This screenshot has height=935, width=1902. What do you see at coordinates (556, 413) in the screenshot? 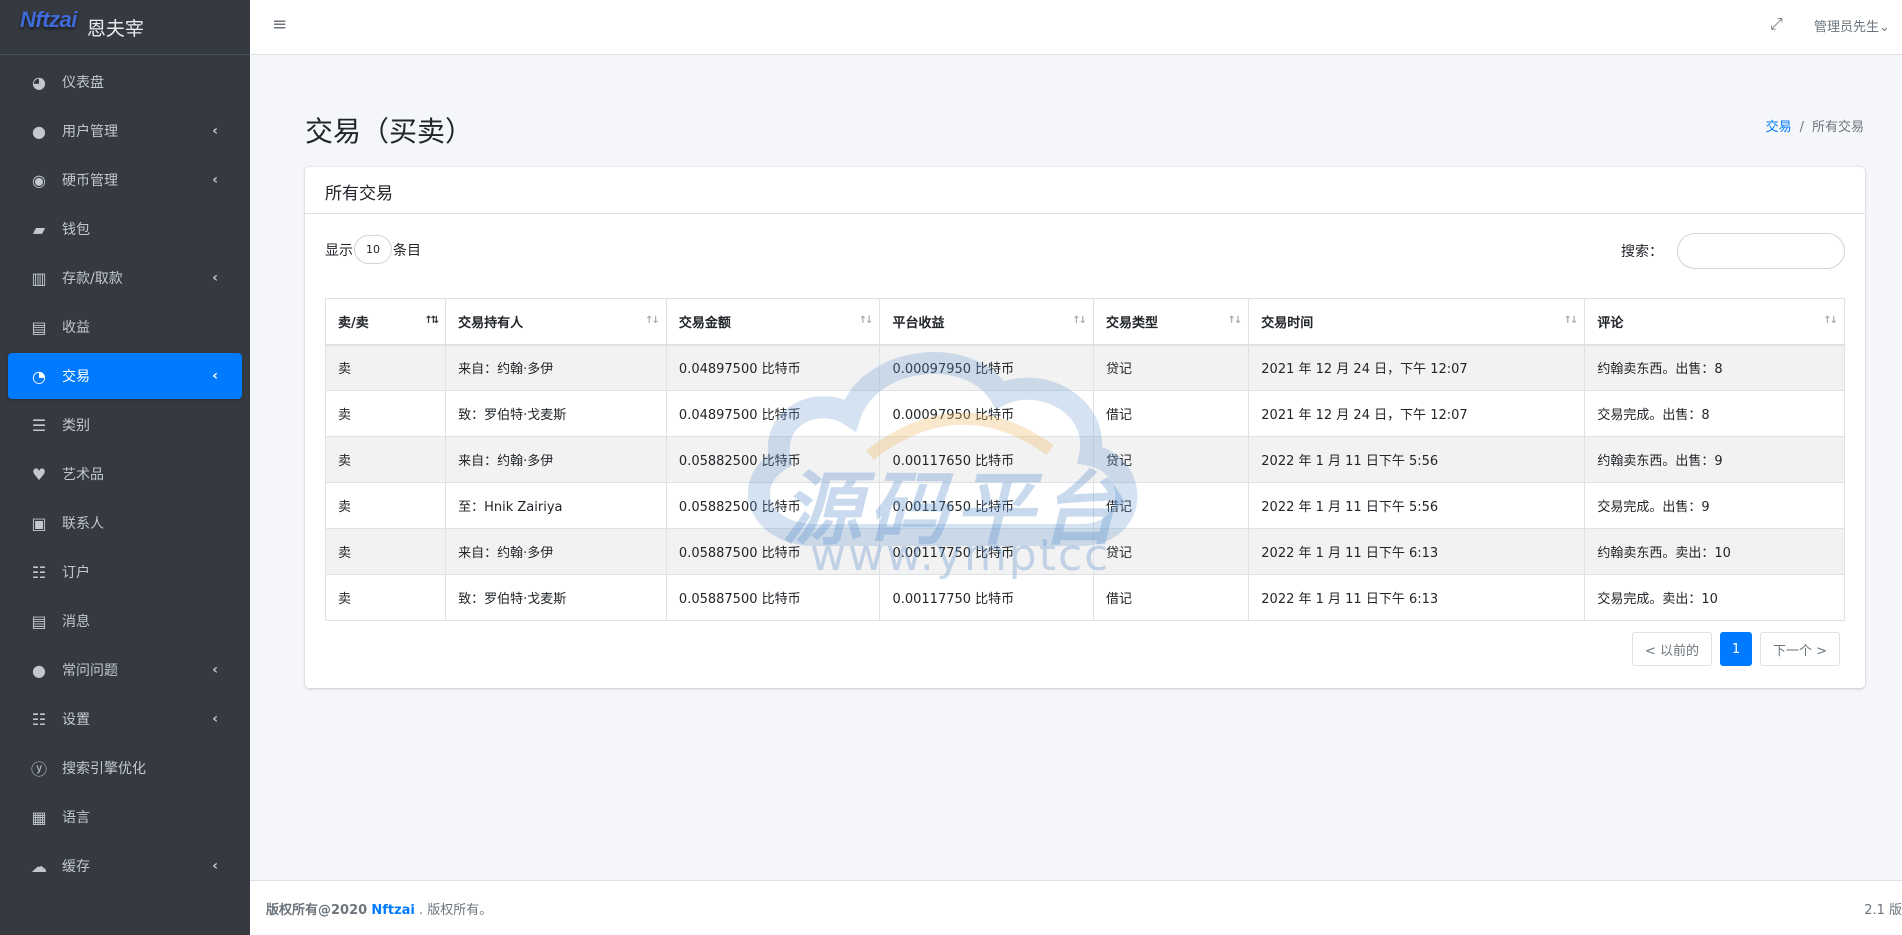
I see `cell-holder: 致：罗伯特·戈麦斯` at bounding box center [556, 413].